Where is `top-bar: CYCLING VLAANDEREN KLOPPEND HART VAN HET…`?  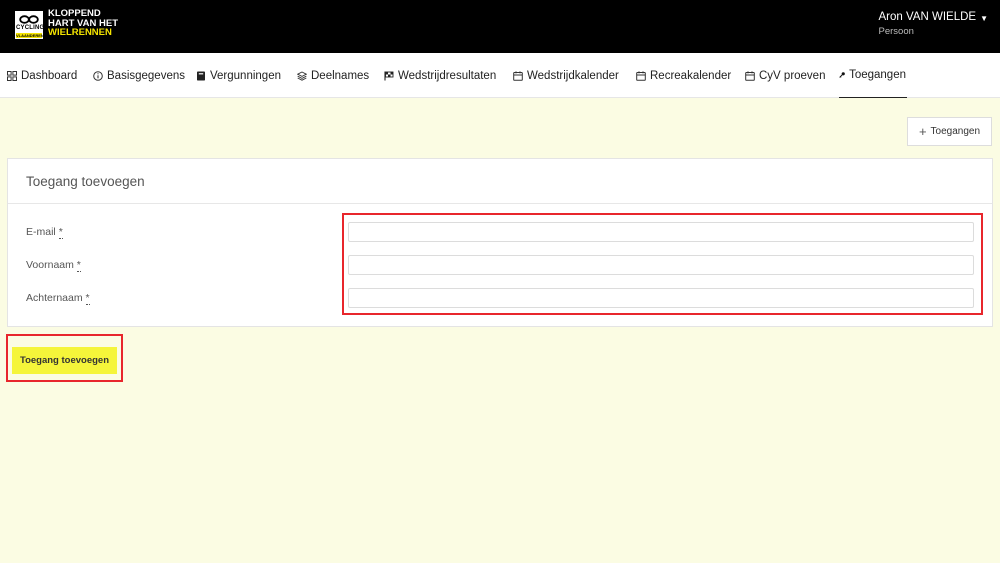 top-bar: CYCLING VLAANDEREN KLOPPEND HART VAN HET… is located at coordinates (500, 26).